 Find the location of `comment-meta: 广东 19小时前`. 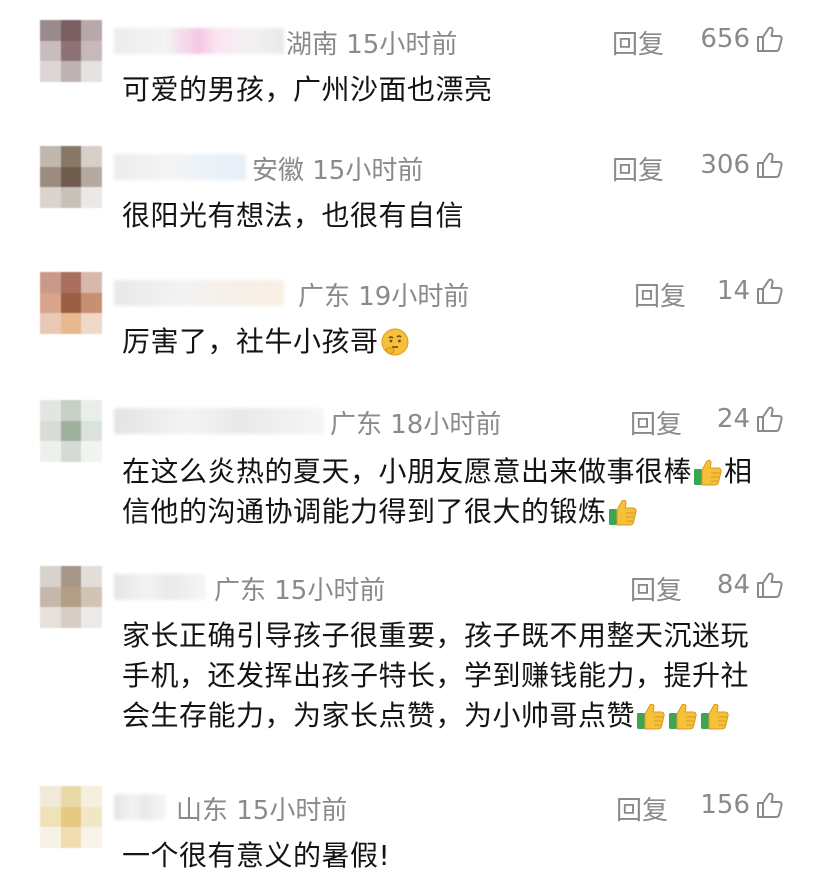

comment-meta: 广东 19小时前 is located at coordinates (384, 297).